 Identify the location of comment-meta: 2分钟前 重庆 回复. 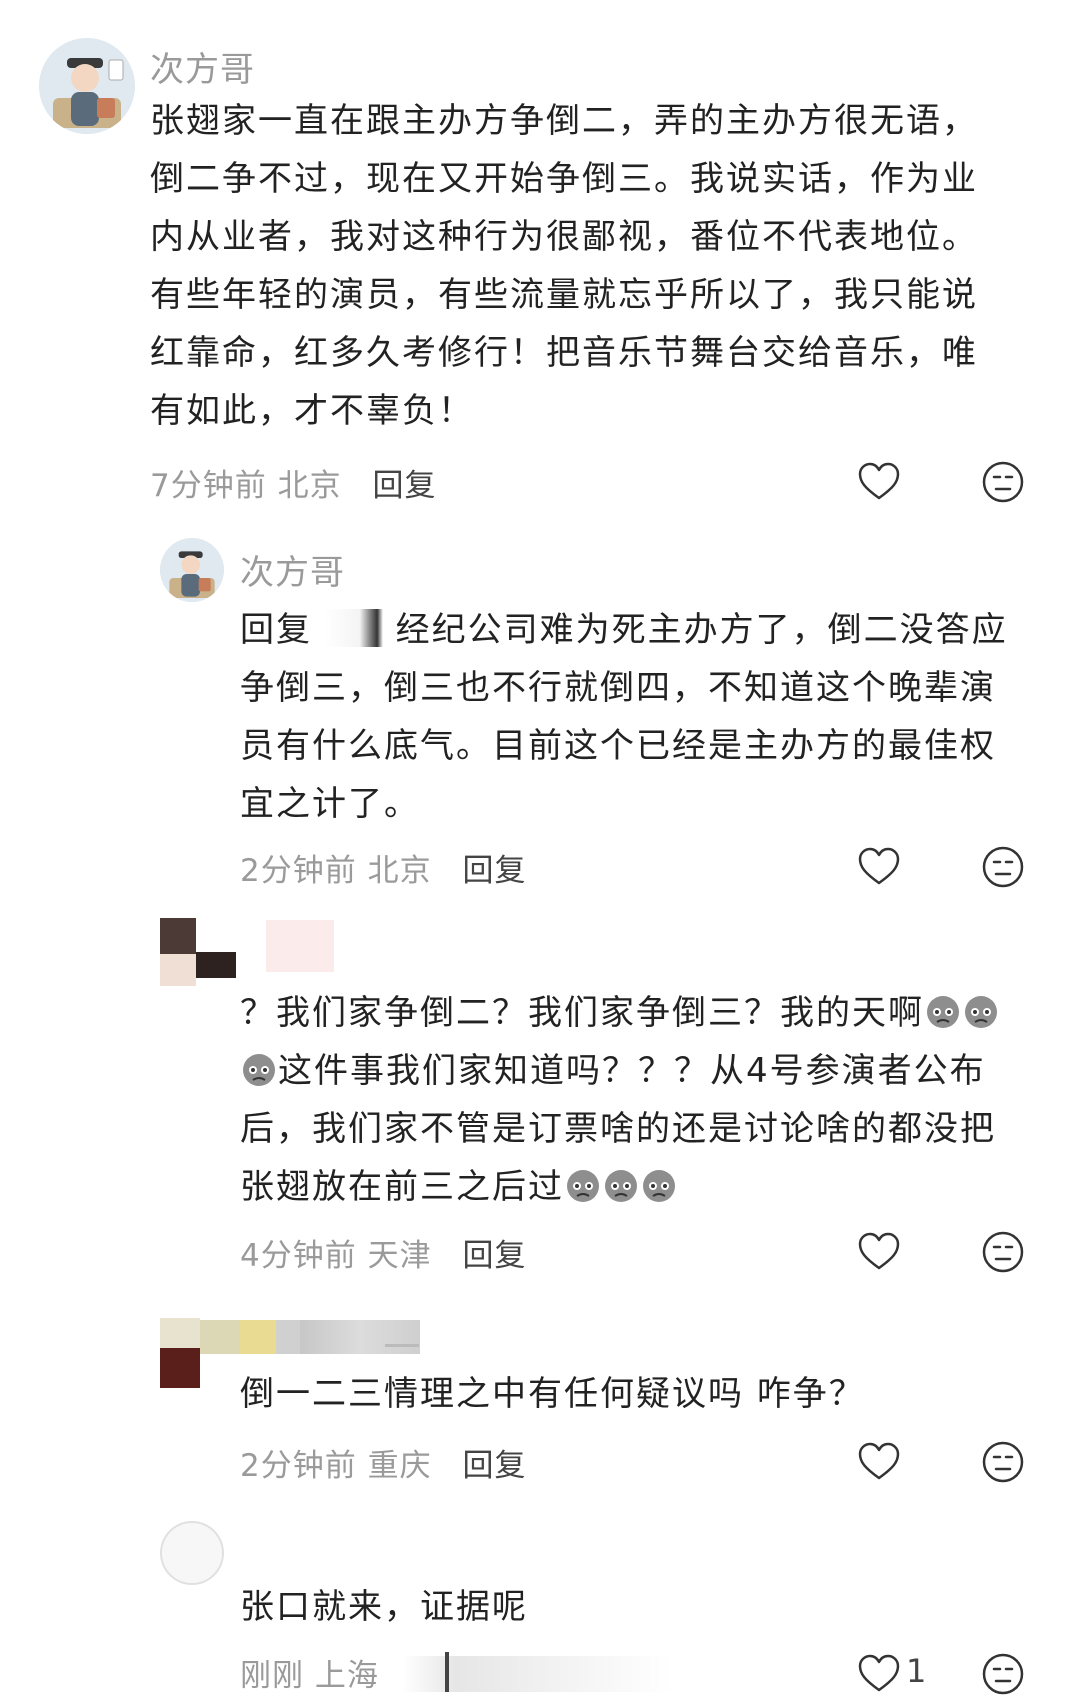
(383, 1462).